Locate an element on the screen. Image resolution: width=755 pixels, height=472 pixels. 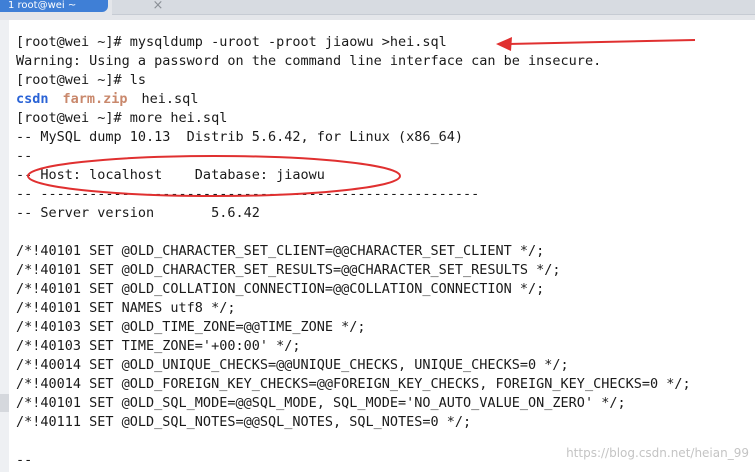
watermark: https://blog.csdn.net/heian_99 is located at coordinates (657, 453).